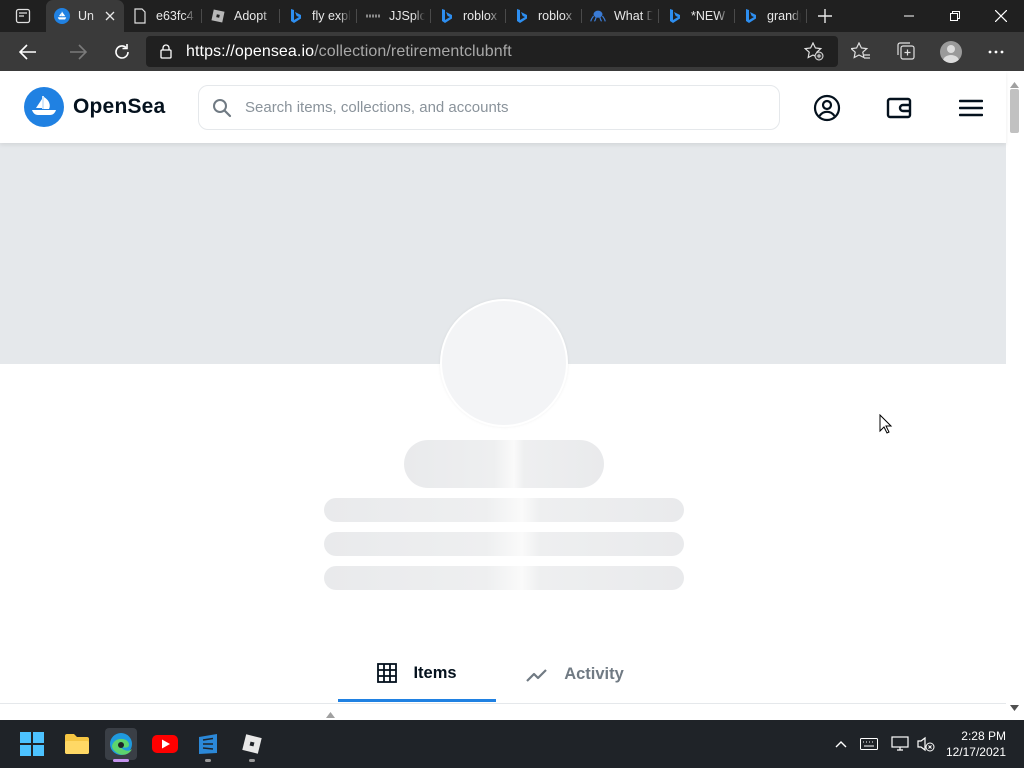  What do you see at coordinates (771, 16) in the screenshot?
I see `tab-grandp: grandp` at bounding box center [771, 16].